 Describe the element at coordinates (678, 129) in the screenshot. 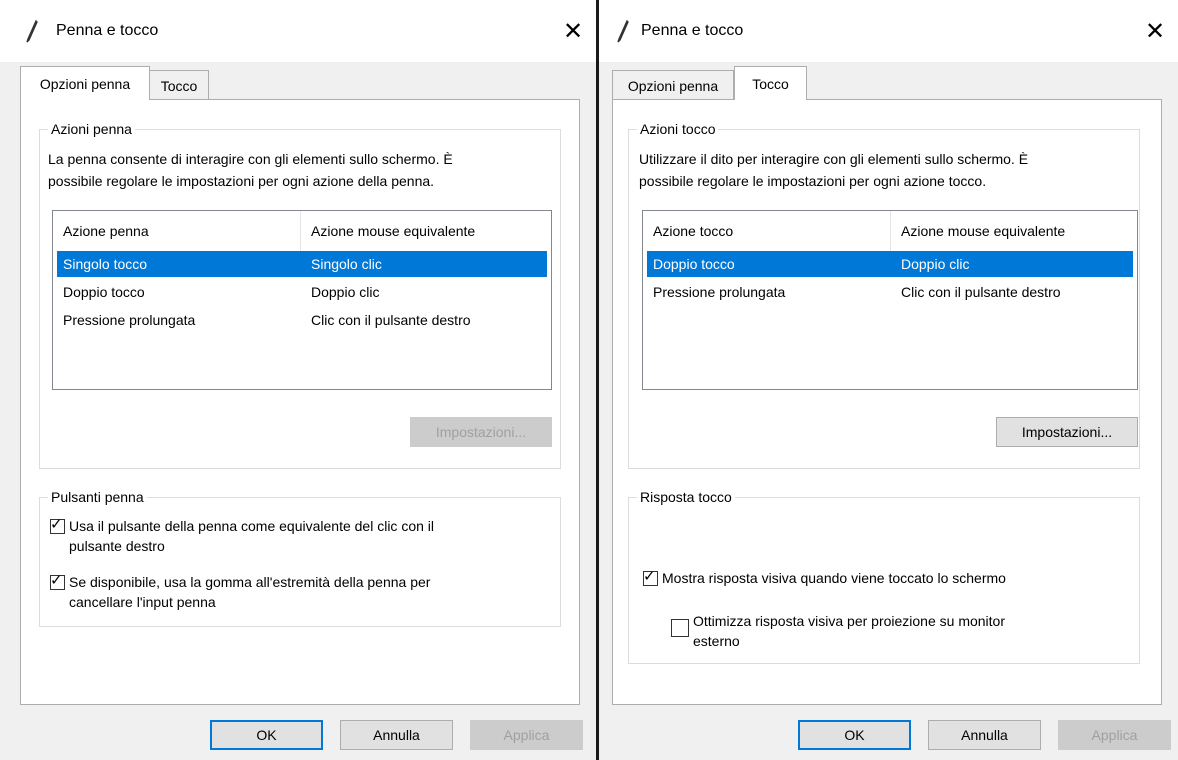

I see `group-label: Azioni tocco` at that location.